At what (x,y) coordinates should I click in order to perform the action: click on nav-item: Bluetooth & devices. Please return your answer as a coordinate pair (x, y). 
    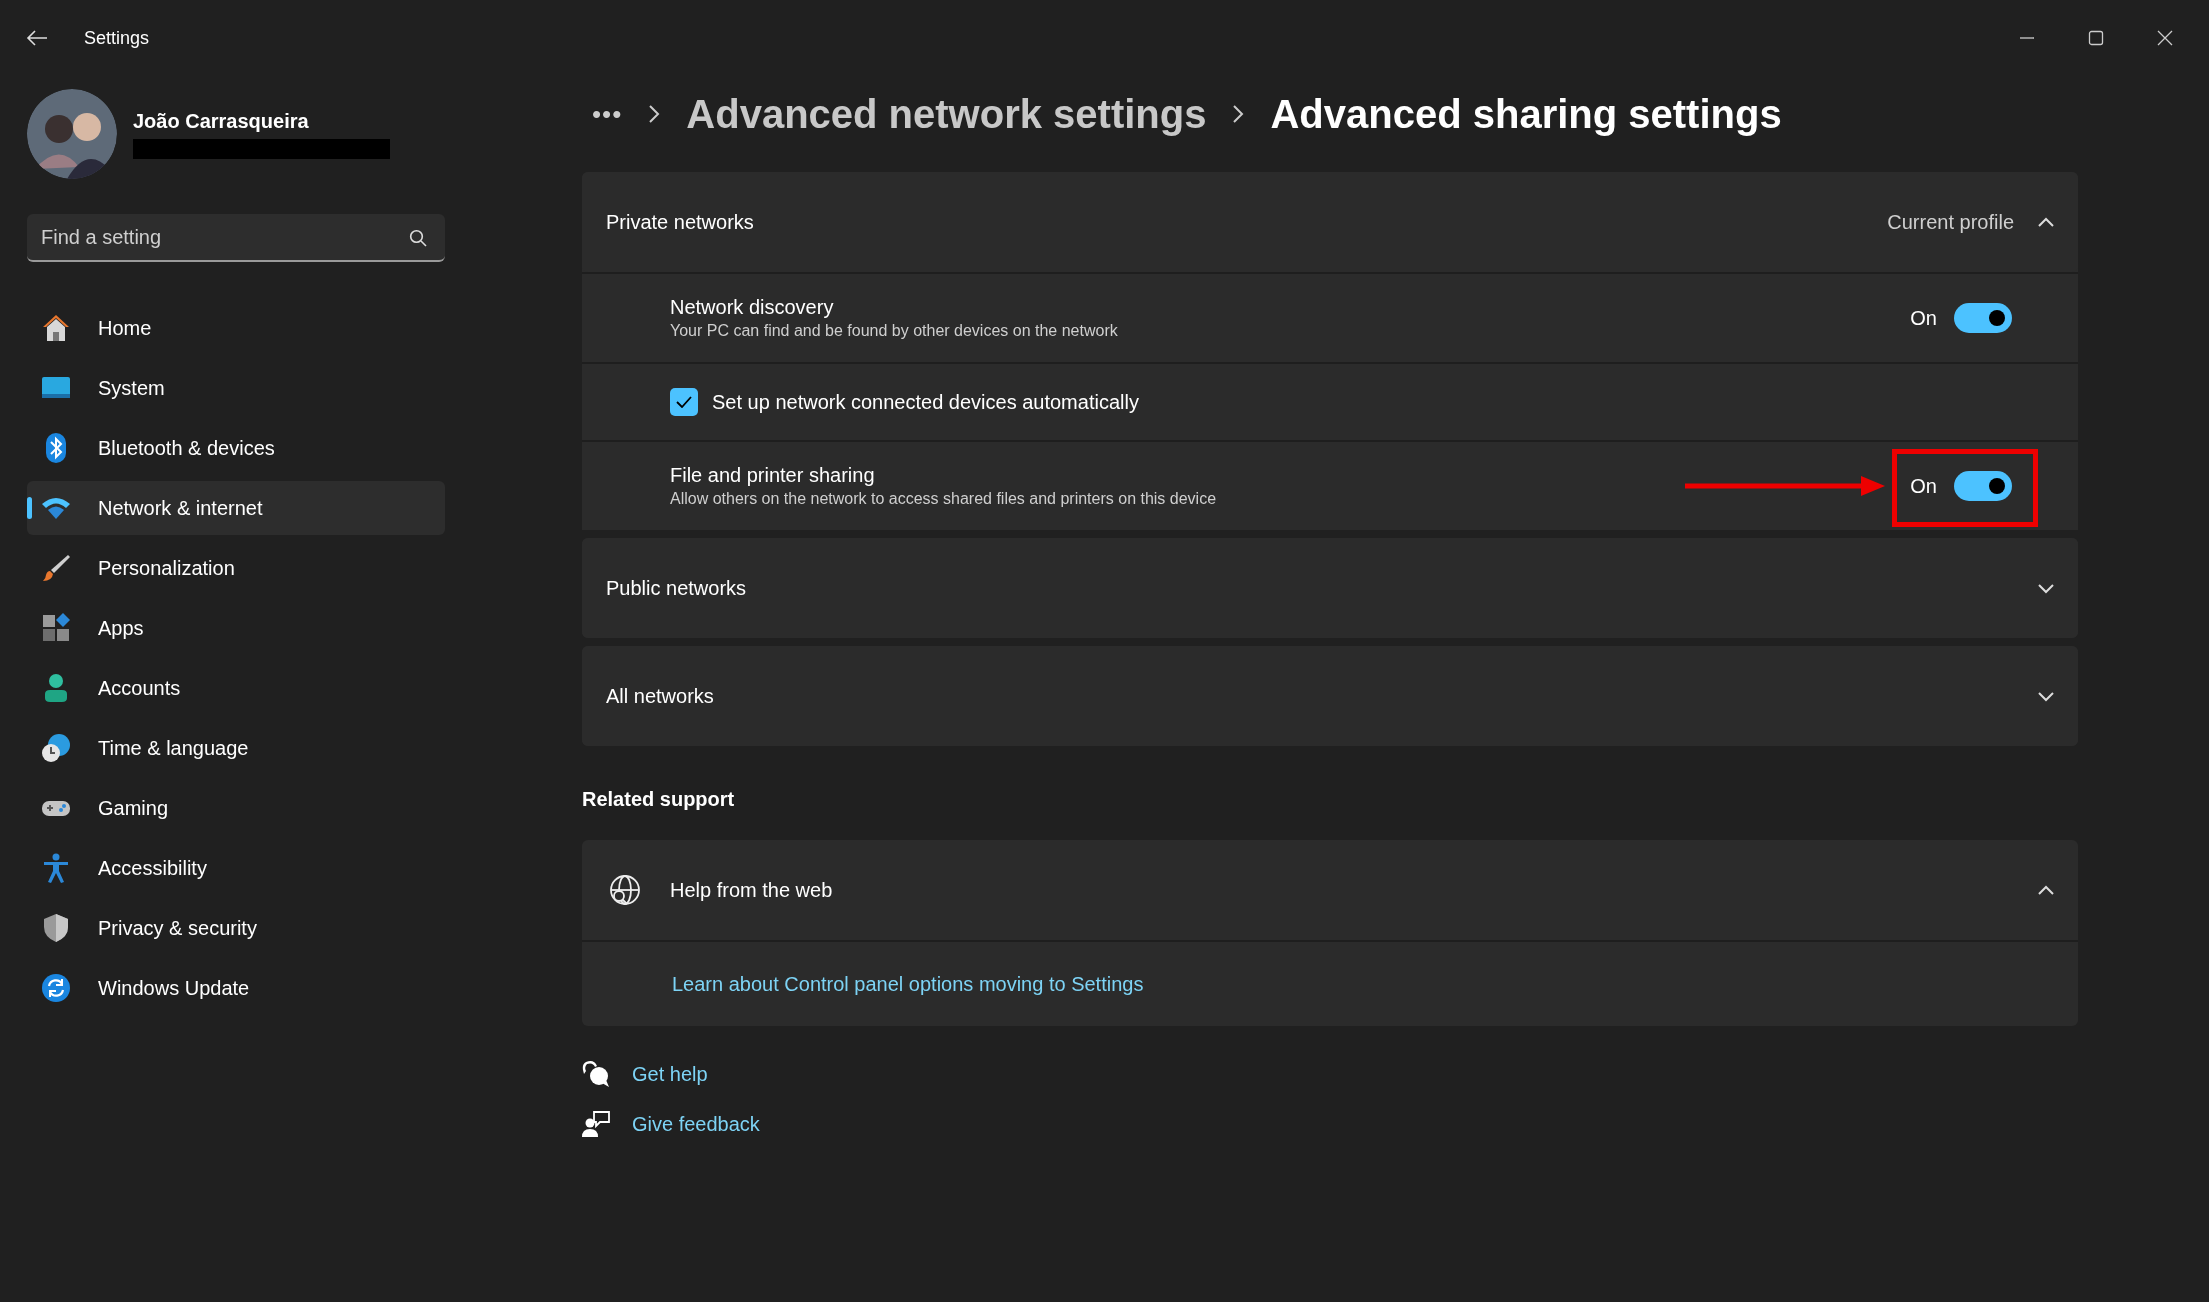
    Looking at the image, I should click on (236, 448).